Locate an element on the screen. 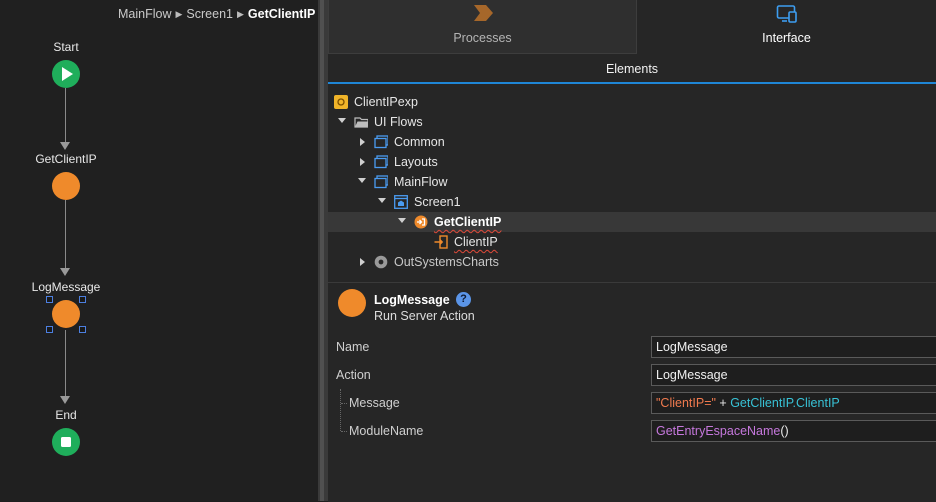  property-module-name-label: ModuleName is located at coordinates (386, 431).